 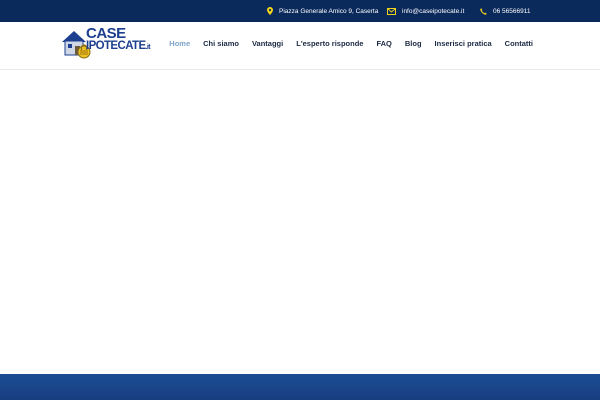 What do you see at coordinates (148, 47) in the screenshot?
I see `logo-text-tld: .it` at bounding box center [148, 47].